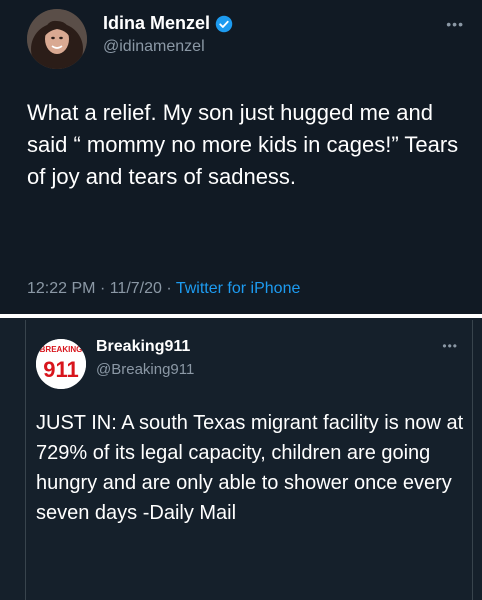  What do you see at coordinates (61, 288) in the screenshot?
I see `tweet-time: 12:22 PM` at bounding box center [61, 288].